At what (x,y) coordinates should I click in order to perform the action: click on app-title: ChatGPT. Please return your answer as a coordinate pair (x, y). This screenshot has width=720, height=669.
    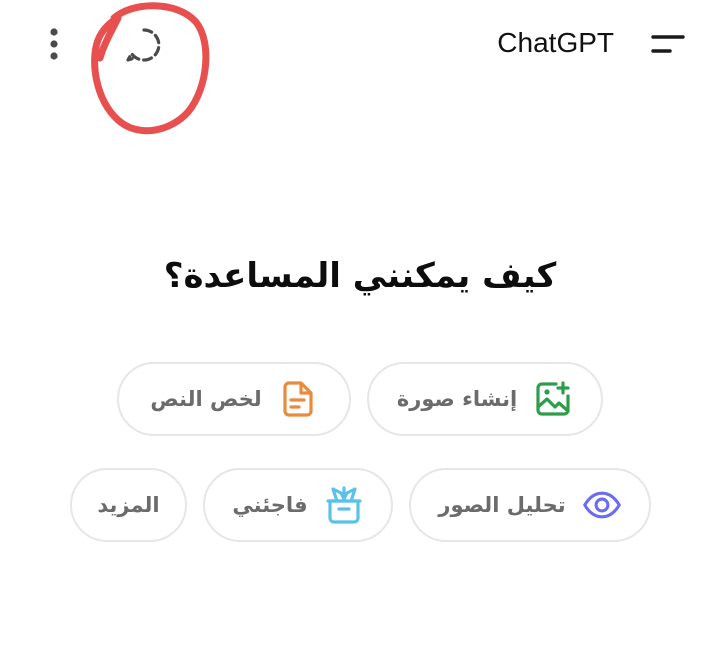
    Looking at the image, I should click on (555, 42).